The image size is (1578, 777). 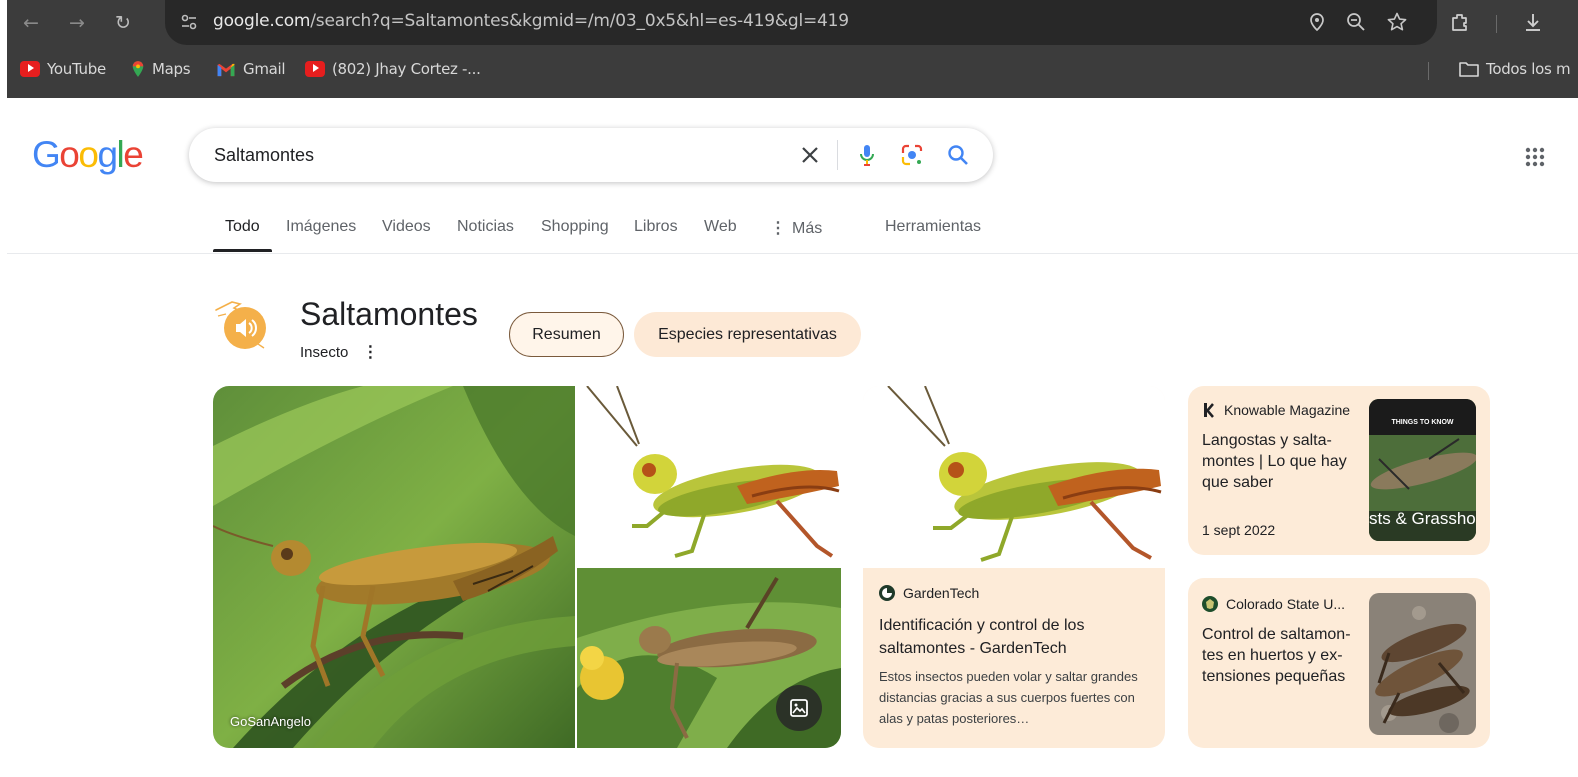 I want to click on all-bookmarks-label: Todos los m, so click(x=1528, y=69).